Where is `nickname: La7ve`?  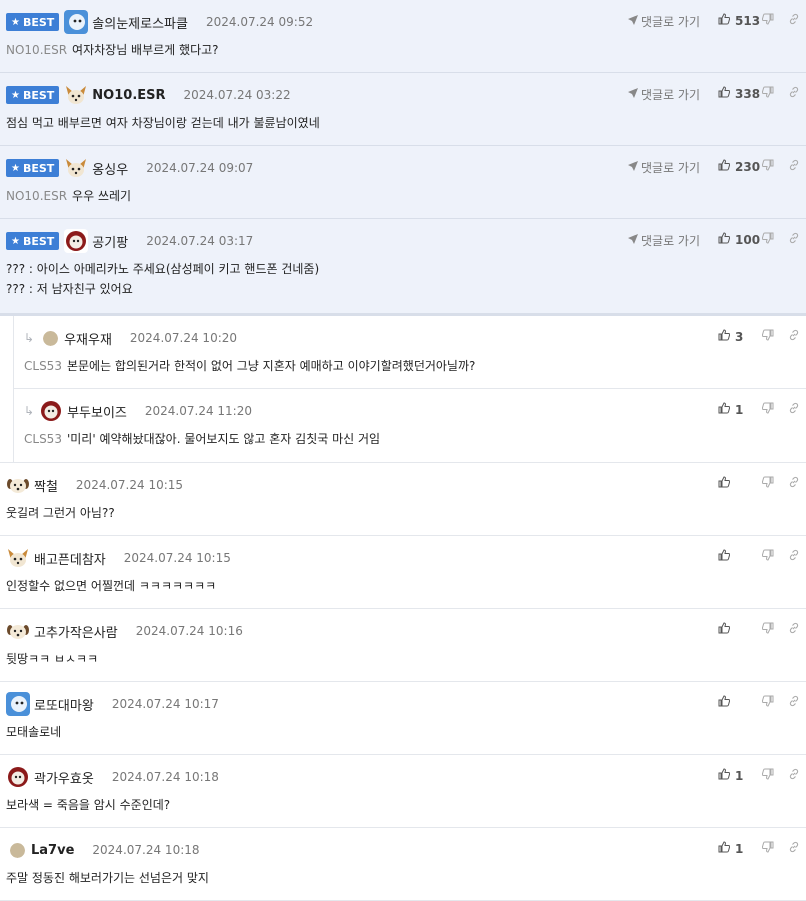
nickname: La7ve is located at coordinates (52, 850).